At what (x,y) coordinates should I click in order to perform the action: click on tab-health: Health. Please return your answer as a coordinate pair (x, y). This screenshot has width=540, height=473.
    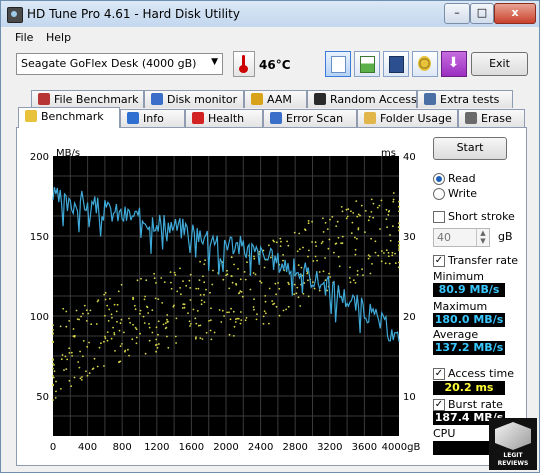
    Looking at the image, I should click on (224, 118).